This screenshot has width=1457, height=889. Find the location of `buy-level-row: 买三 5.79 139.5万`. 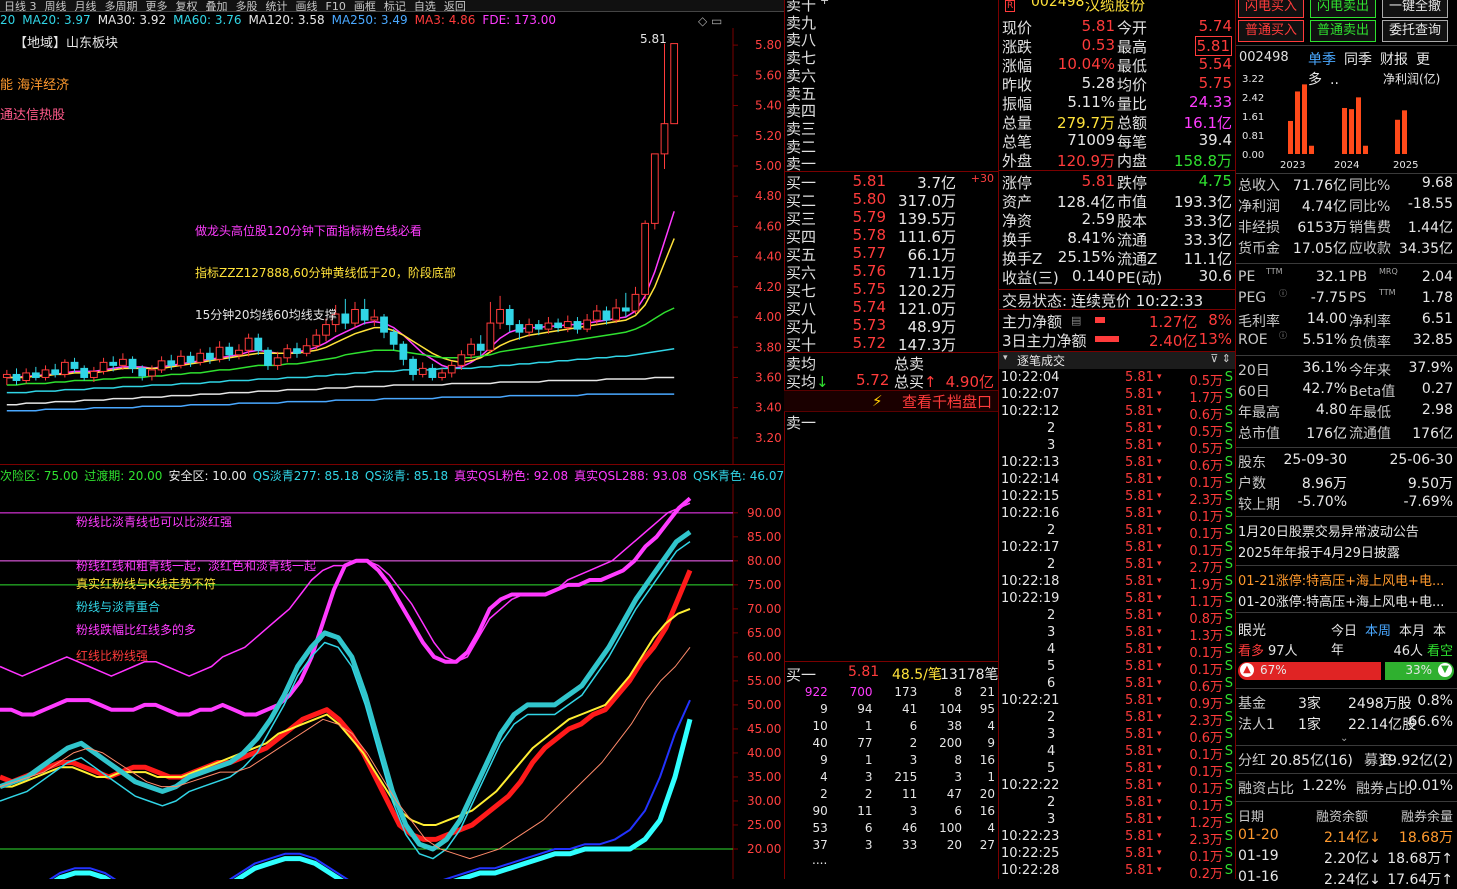

buy-level-row: 买三 5.79 139.5万 is located at coordinates (891, 218).